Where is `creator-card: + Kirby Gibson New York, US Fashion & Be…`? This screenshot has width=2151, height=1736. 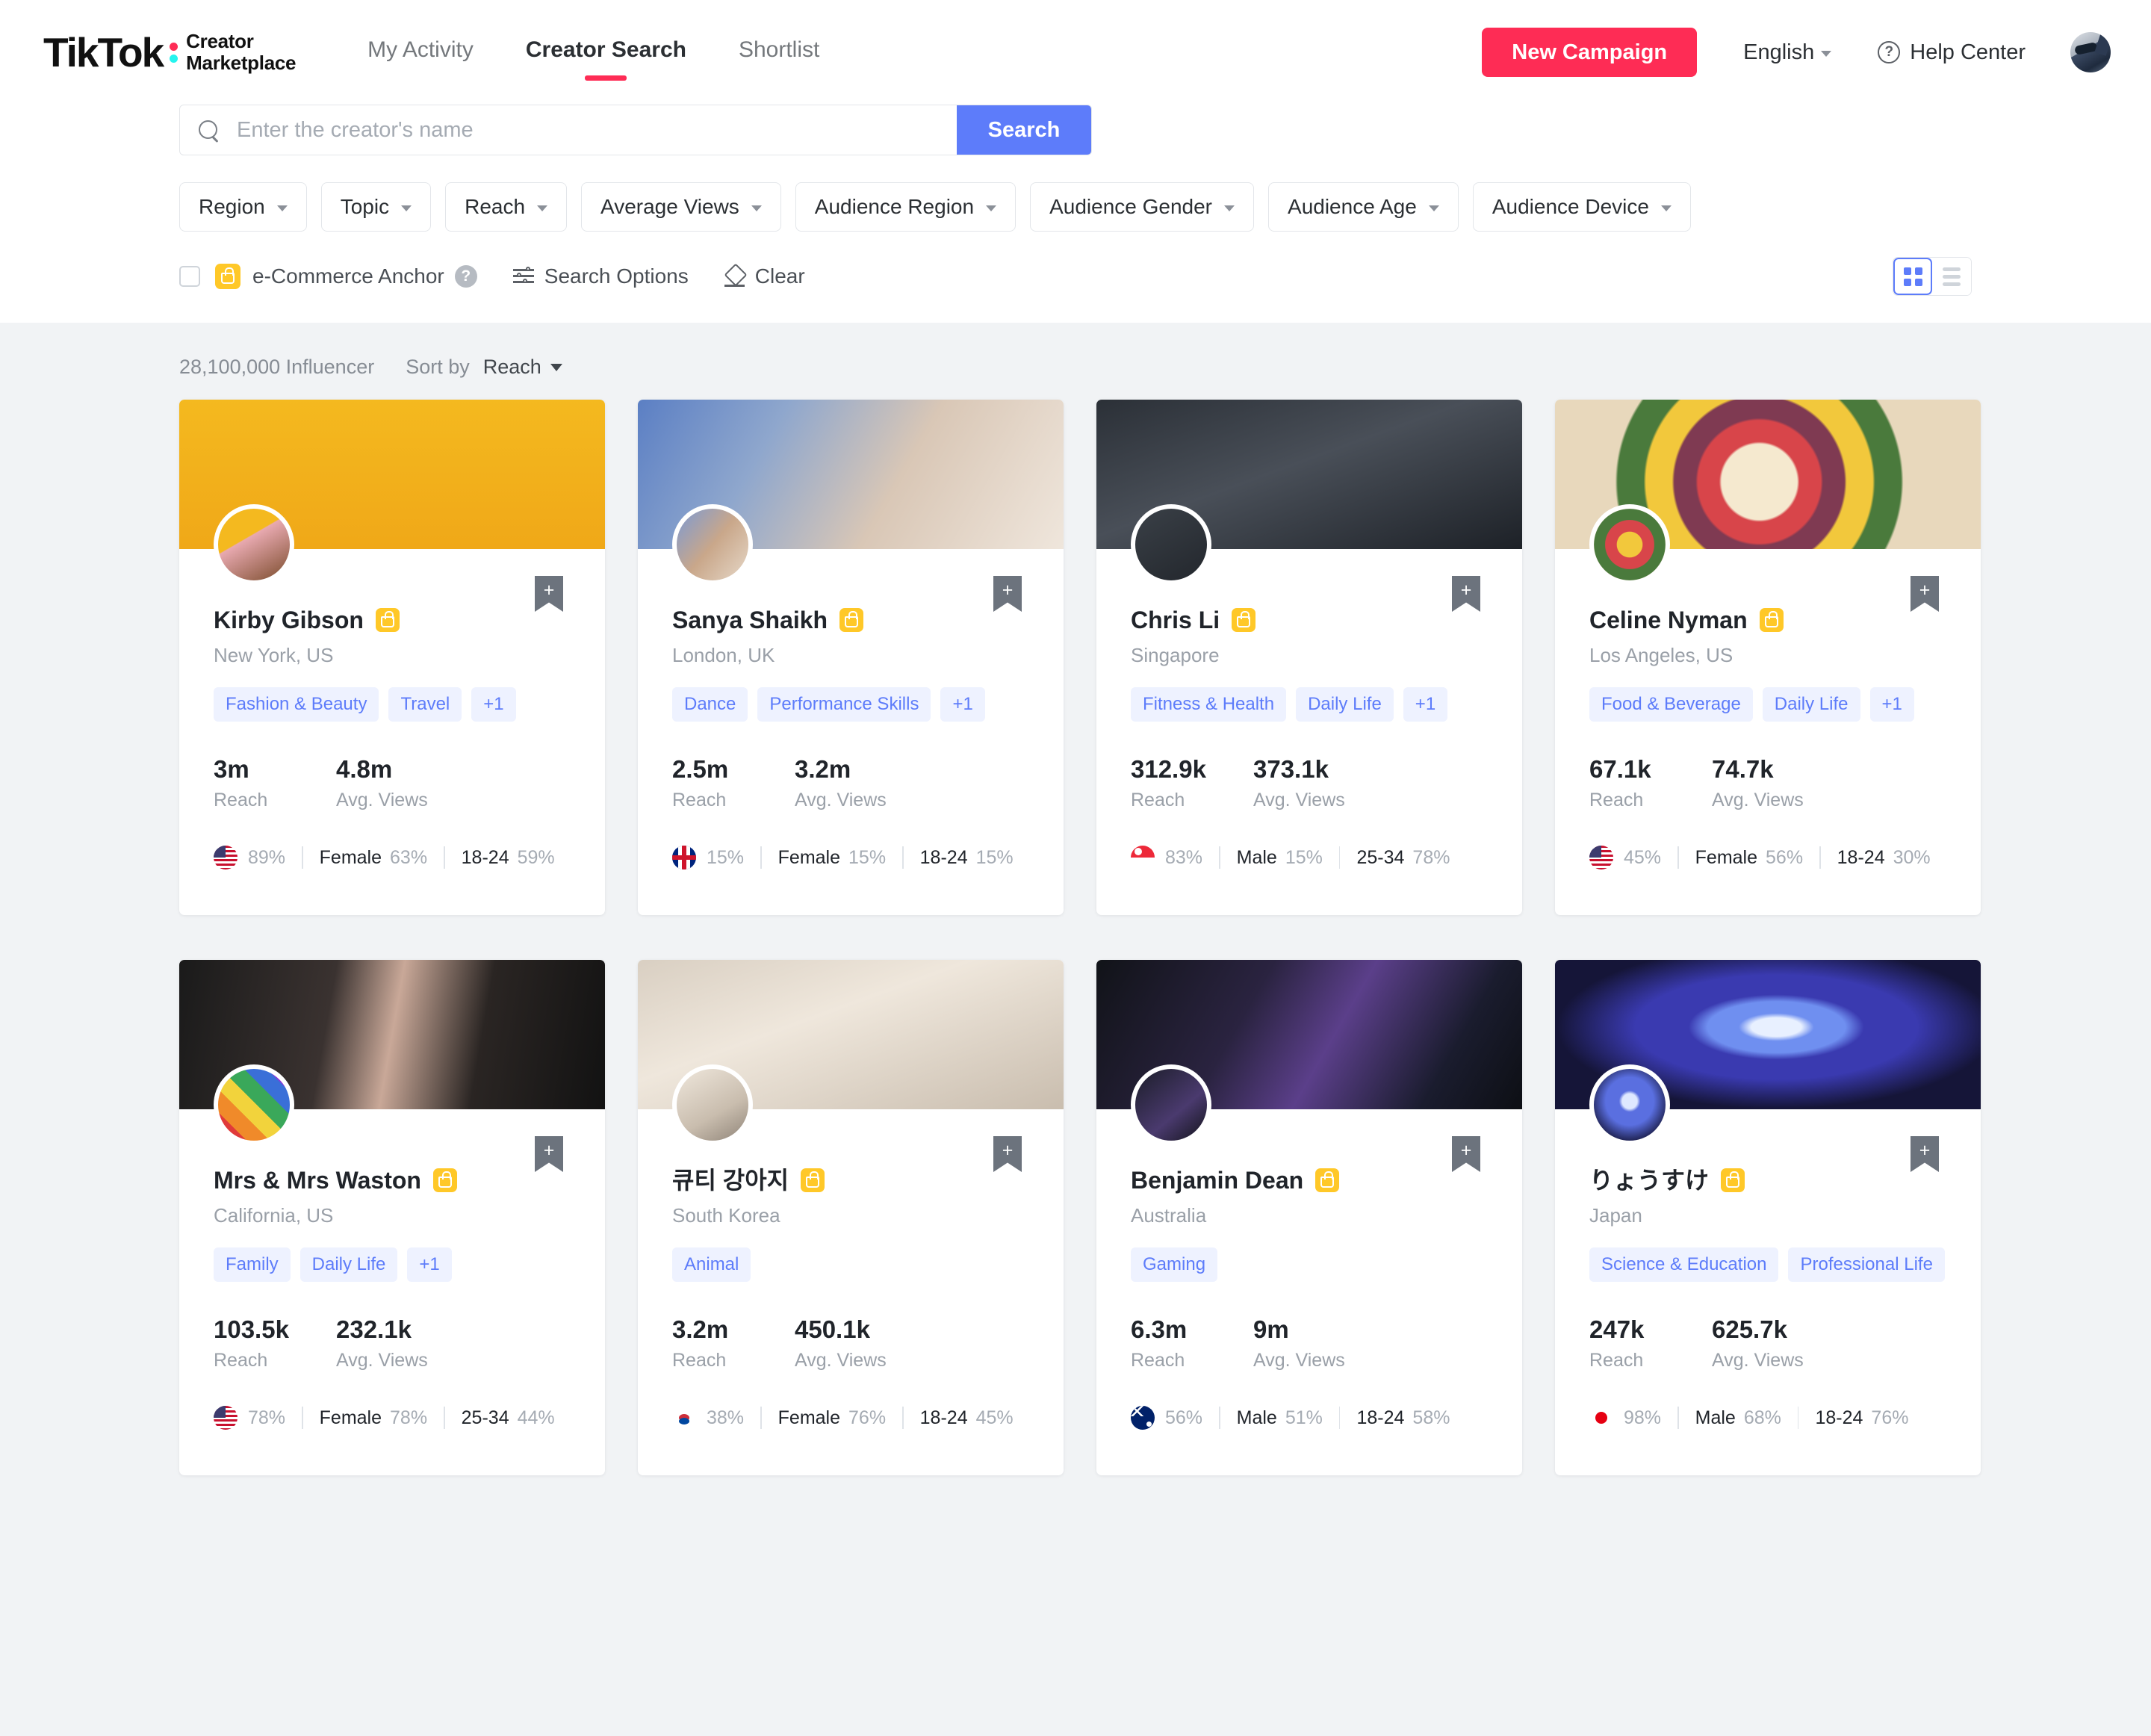 creator-card: + Kirby Gibson New York, US Fashion & Be… is located at coordinates (392, 657).